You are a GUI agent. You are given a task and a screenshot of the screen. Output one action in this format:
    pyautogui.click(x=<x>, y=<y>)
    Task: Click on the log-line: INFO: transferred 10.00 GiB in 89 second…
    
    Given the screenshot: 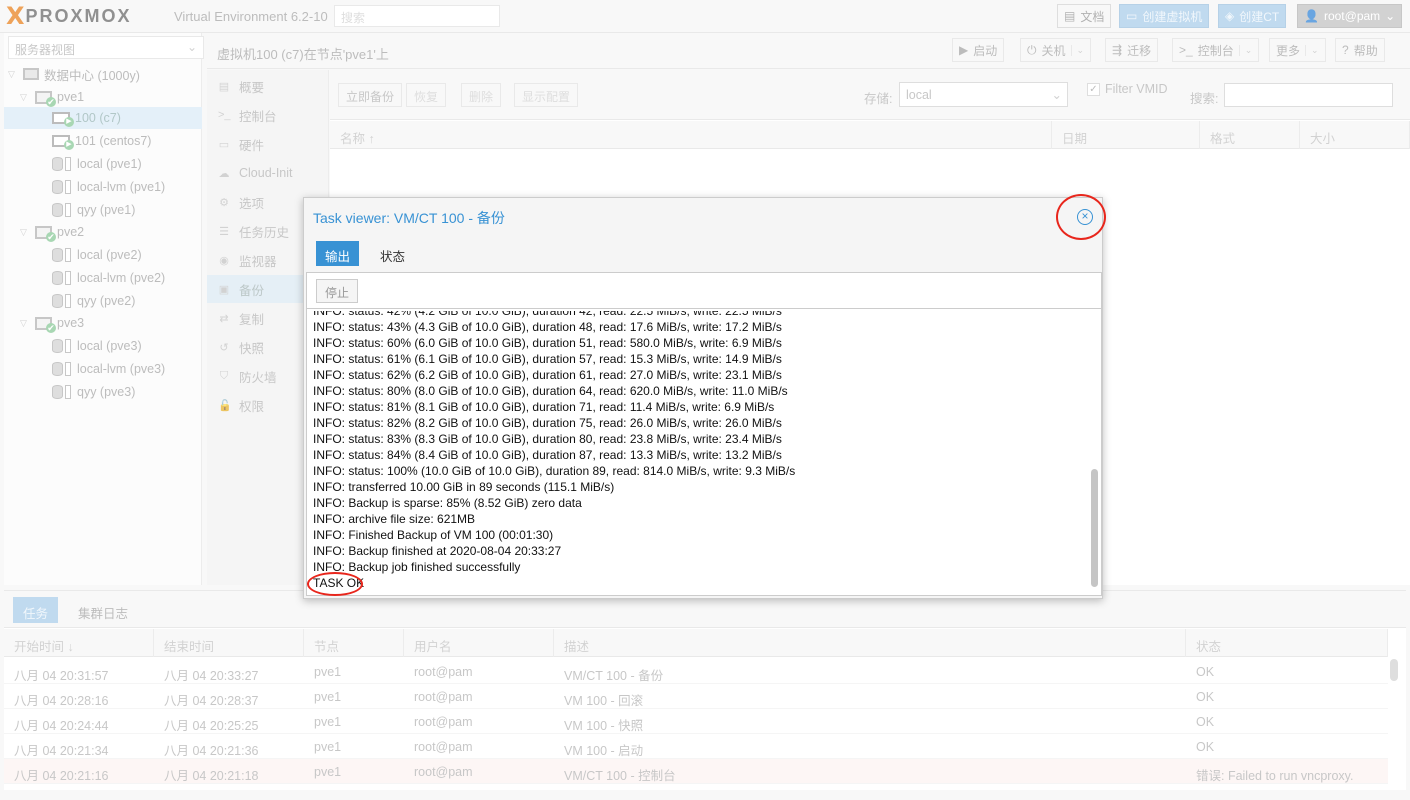 What is the action you would take?
    pyautogui.click(x=464, y=487)
    